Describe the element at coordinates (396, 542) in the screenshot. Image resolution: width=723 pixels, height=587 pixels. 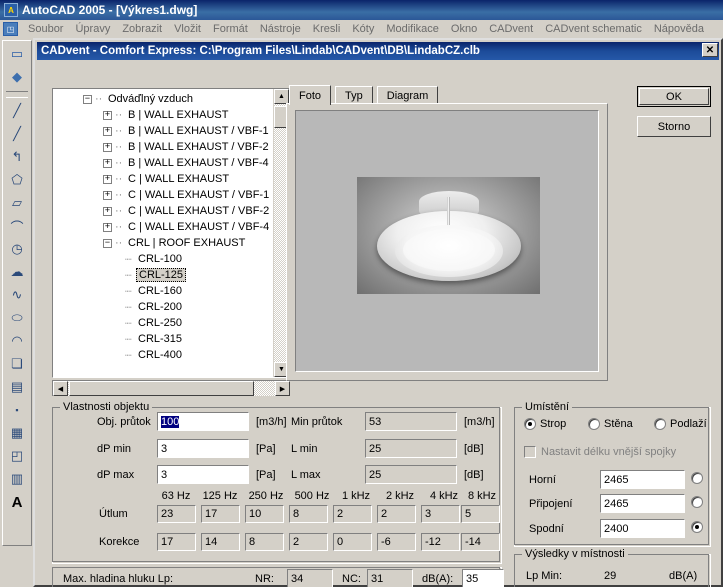
I see `correction-cell-2k: -6` at that location.